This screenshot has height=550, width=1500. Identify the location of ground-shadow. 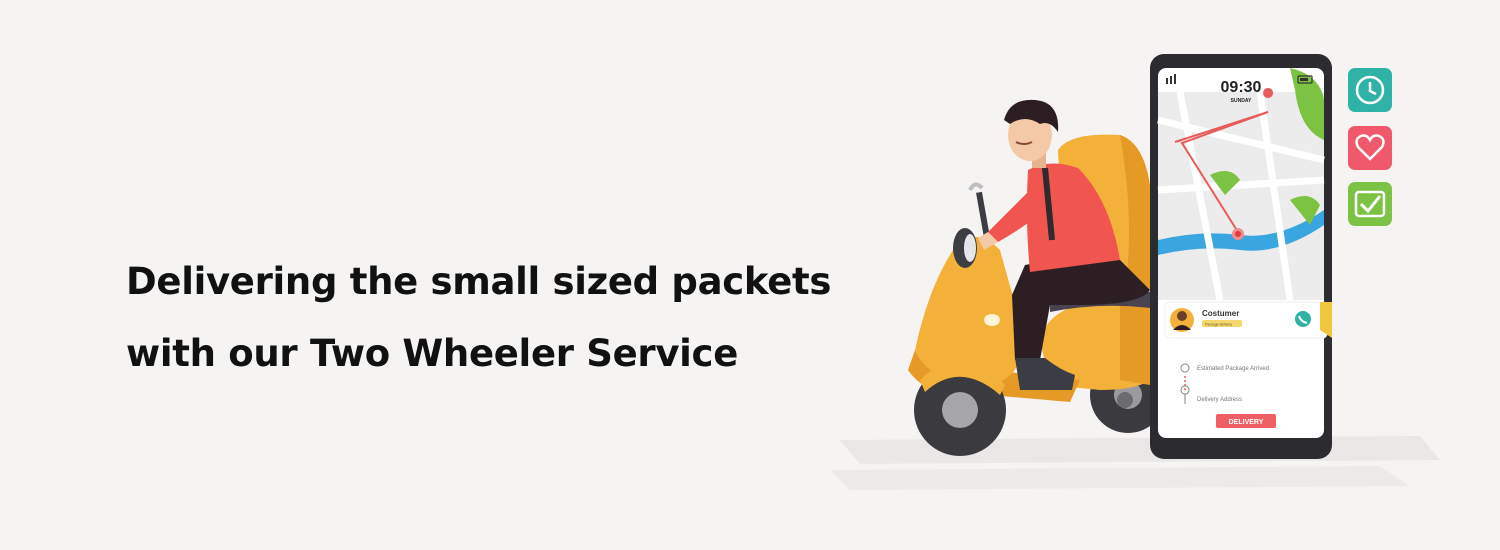
(1135, 463).